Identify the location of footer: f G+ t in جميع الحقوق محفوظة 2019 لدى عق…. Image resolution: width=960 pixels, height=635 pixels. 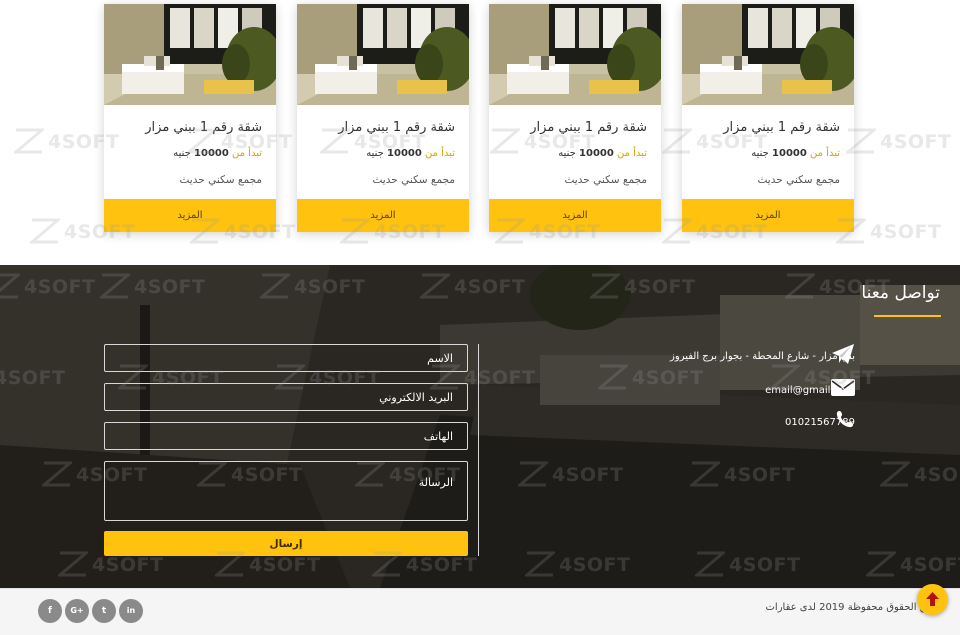
(480, 611).